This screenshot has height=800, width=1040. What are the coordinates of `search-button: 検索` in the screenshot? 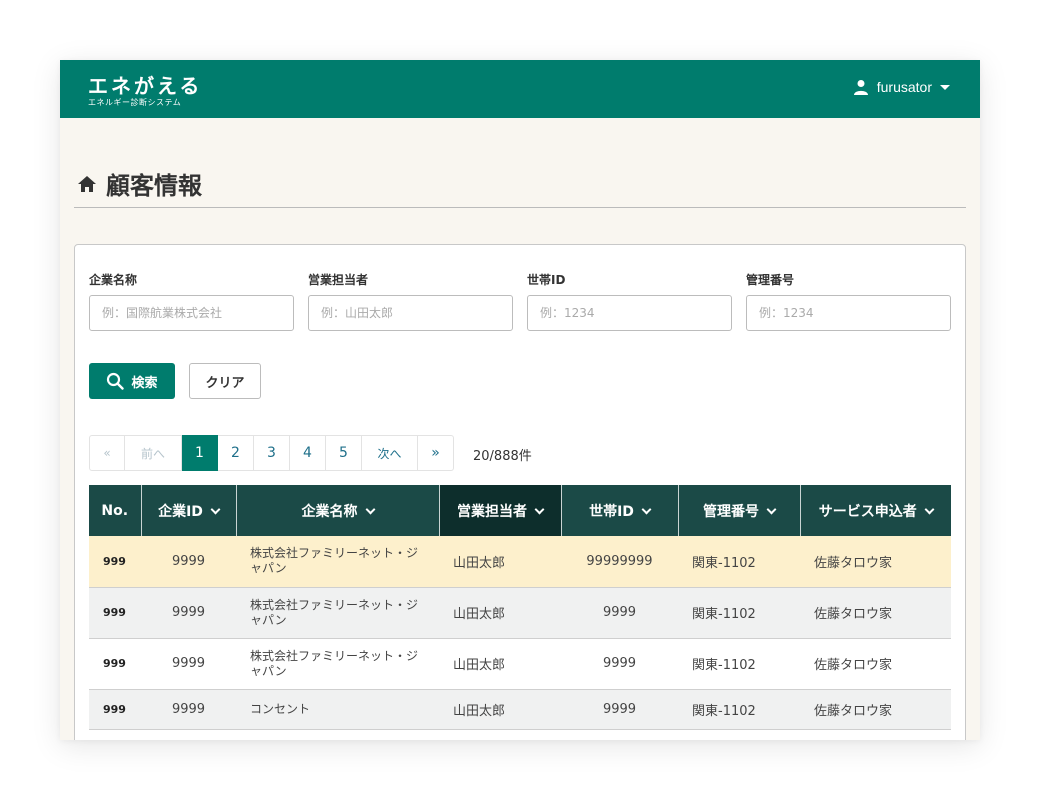 It's located at (132, 381).